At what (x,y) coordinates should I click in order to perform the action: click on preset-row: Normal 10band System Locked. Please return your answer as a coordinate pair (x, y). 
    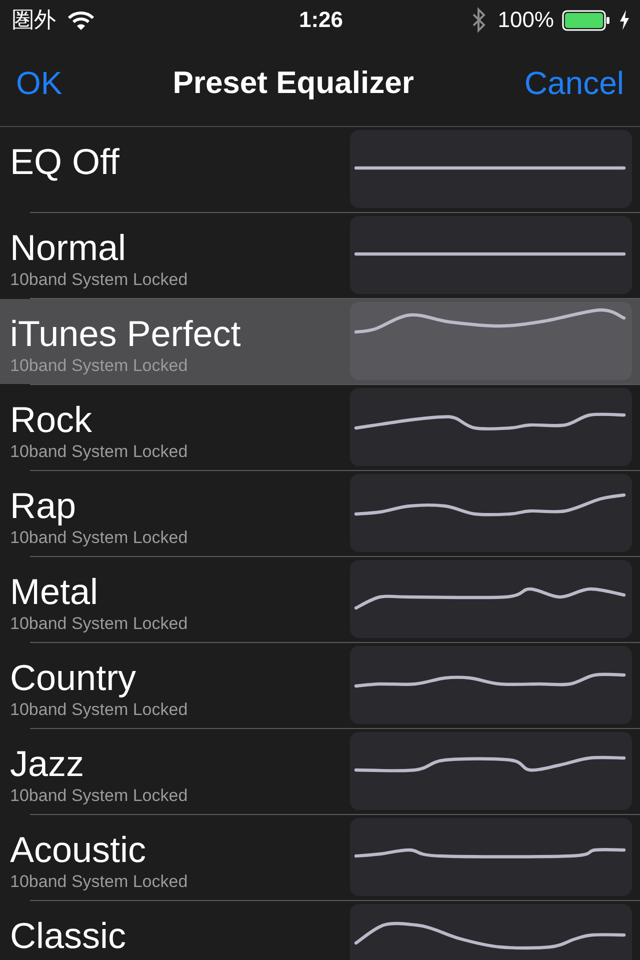
    Looking at the image, I should click on (320, 255).